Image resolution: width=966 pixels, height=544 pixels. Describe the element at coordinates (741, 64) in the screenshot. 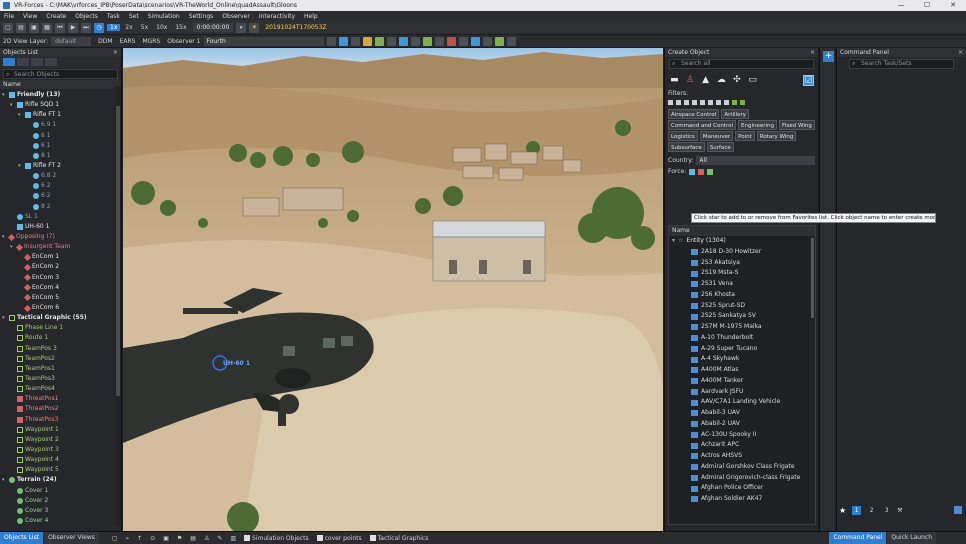

I see `create-search-input: ⌕ Search all` at that location.